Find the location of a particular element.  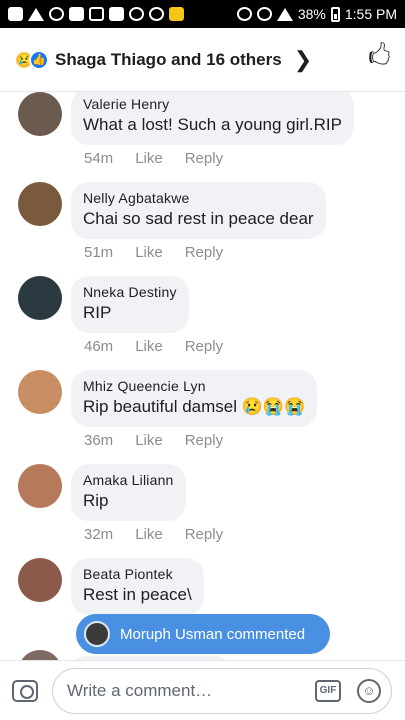

status-icons-left is located at coordinates (96, 14).